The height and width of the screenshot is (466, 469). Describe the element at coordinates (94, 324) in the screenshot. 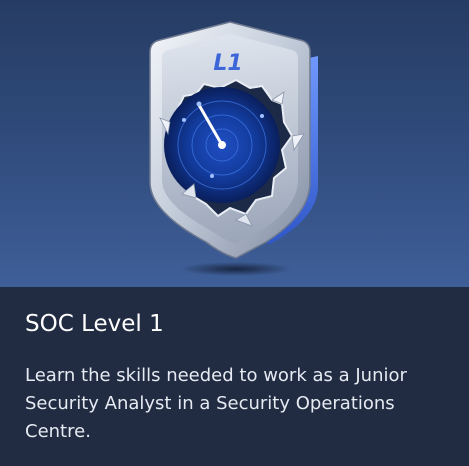

I see `card-title: SOC Level 1` at that location.